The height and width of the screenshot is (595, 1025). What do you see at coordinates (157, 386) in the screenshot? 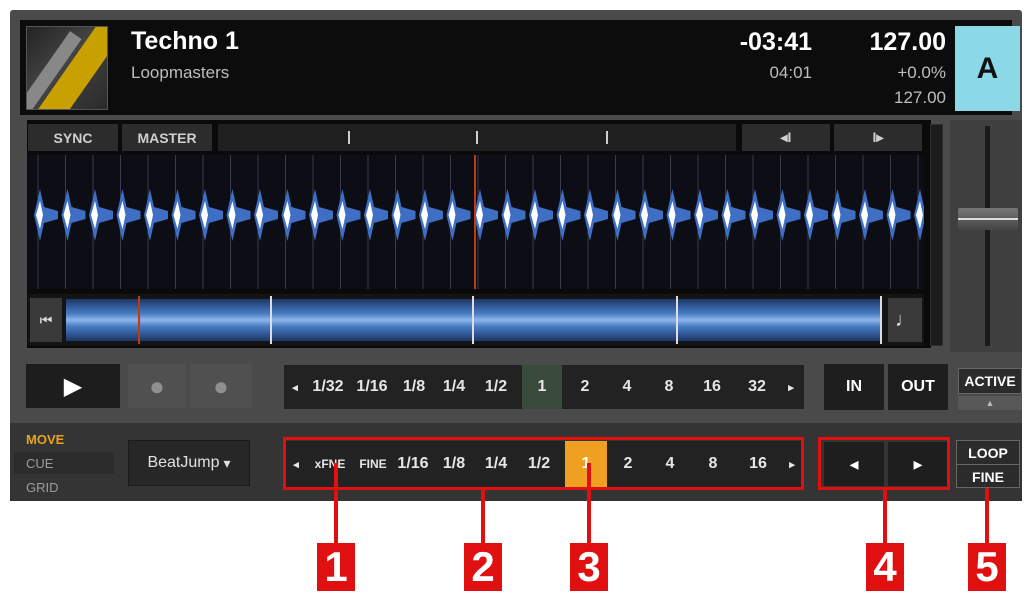
I see `cue-button: ●` at bounding box center [157, 386].